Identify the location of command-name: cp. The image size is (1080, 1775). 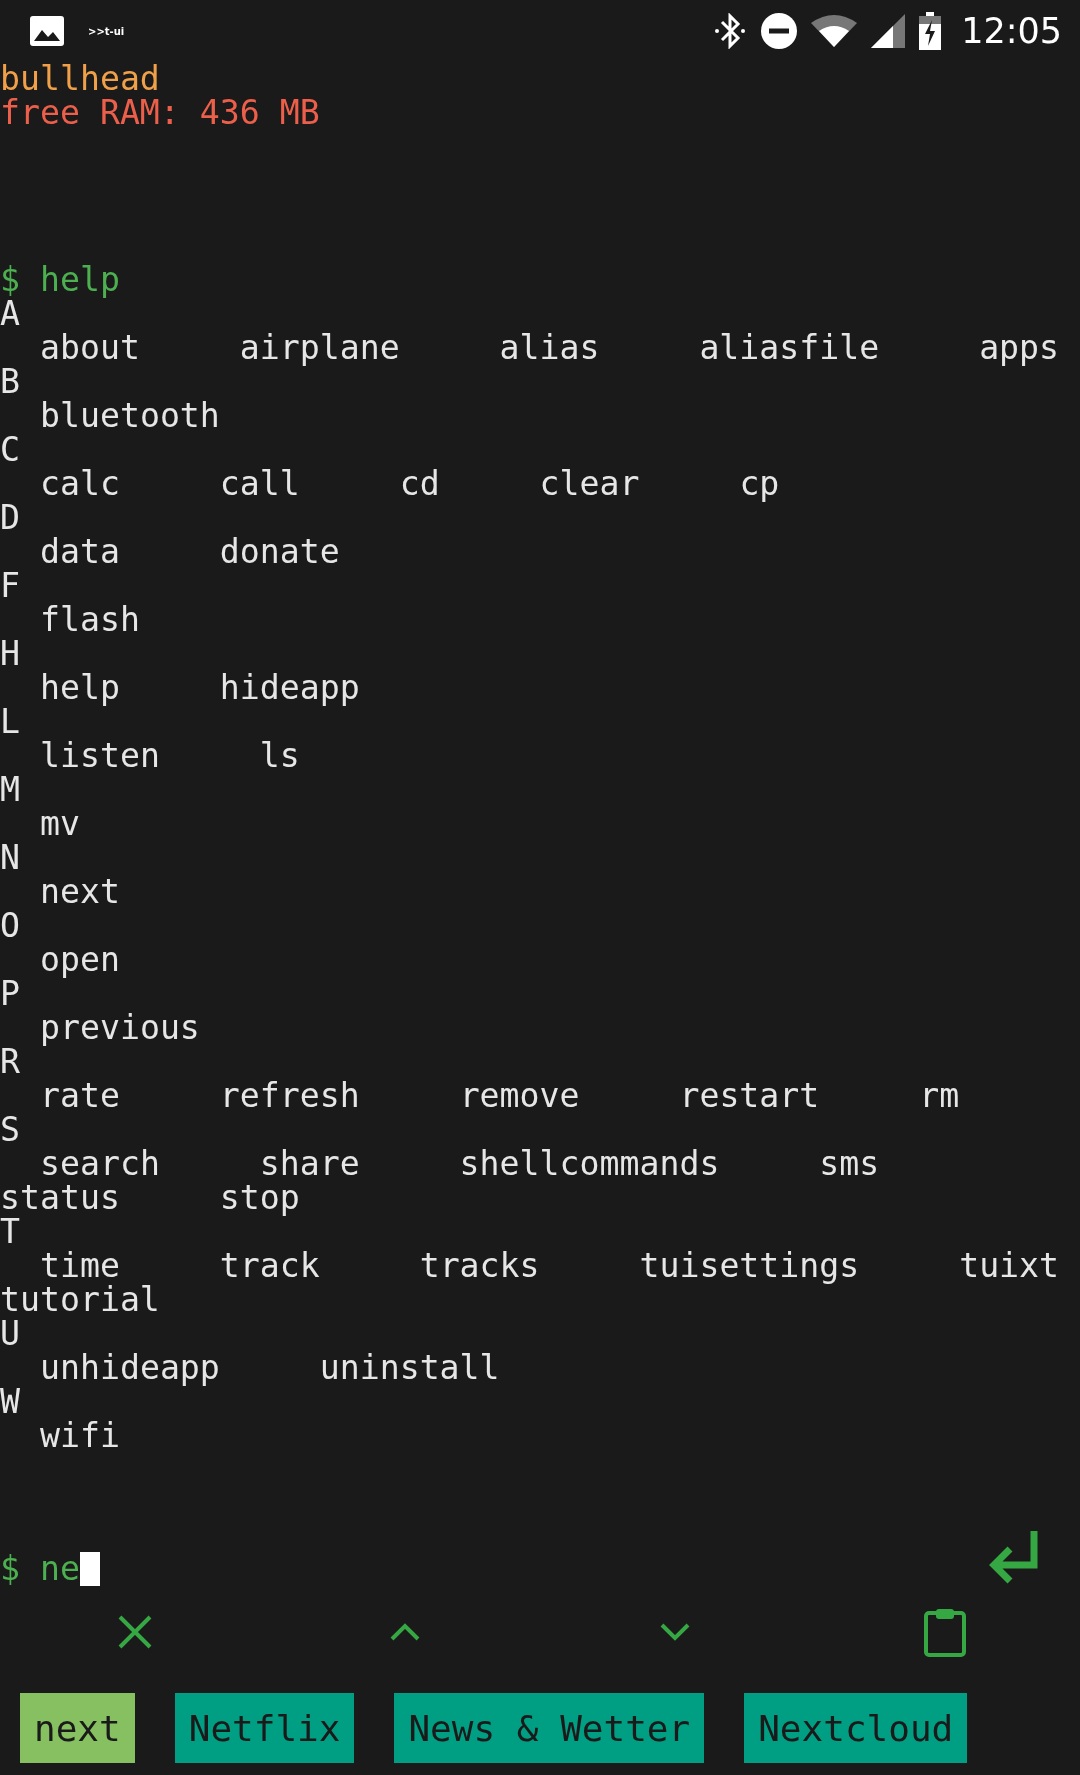
(759, 483).